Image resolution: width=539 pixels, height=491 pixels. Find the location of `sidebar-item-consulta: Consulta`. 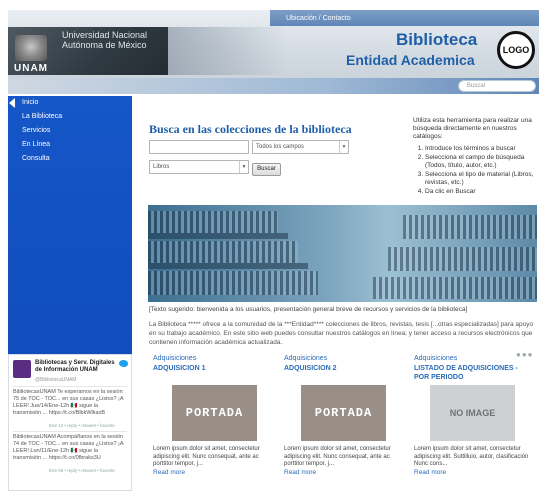

sidebar-item-consulta: Consulta is located at coordinates (36, 158).